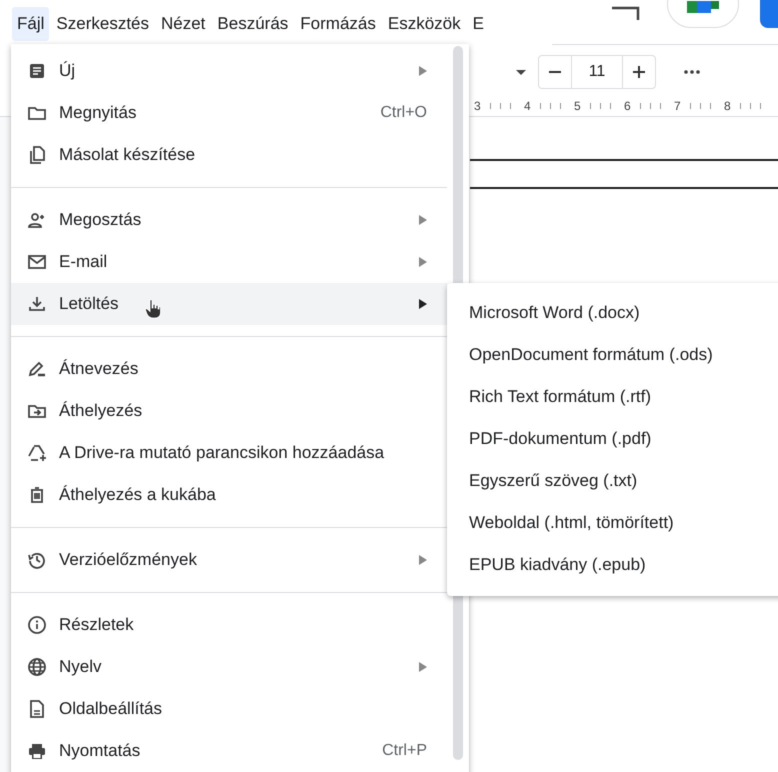 The height and width of the screenshot is (772, 778). Describe the element at coordinates (612, 313) in the screenshot. I see `submenu-item: Microsoft Word (.docx)` at that location.